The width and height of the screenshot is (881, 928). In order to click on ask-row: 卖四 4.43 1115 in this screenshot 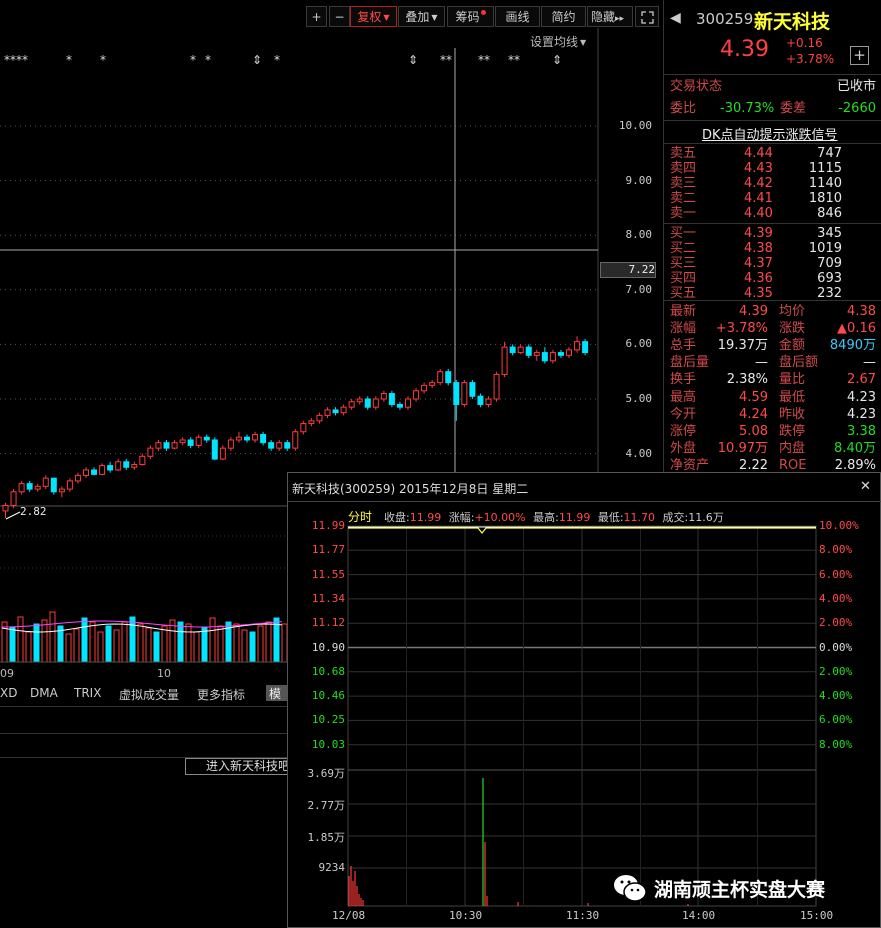, I will do `click(770, 168)`.